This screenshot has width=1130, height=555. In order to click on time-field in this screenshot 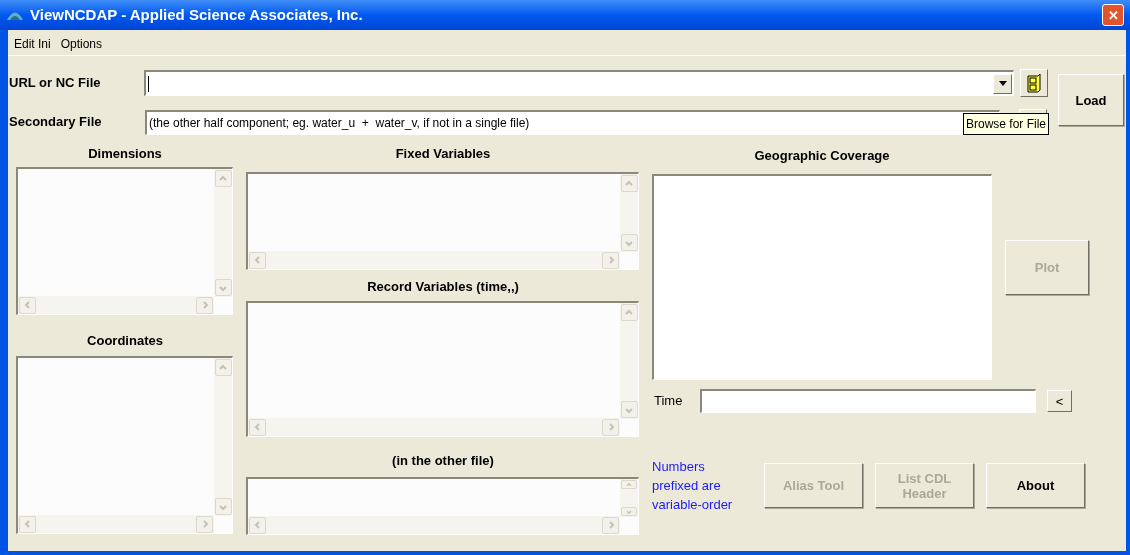, I will do `click(868, 401)`.